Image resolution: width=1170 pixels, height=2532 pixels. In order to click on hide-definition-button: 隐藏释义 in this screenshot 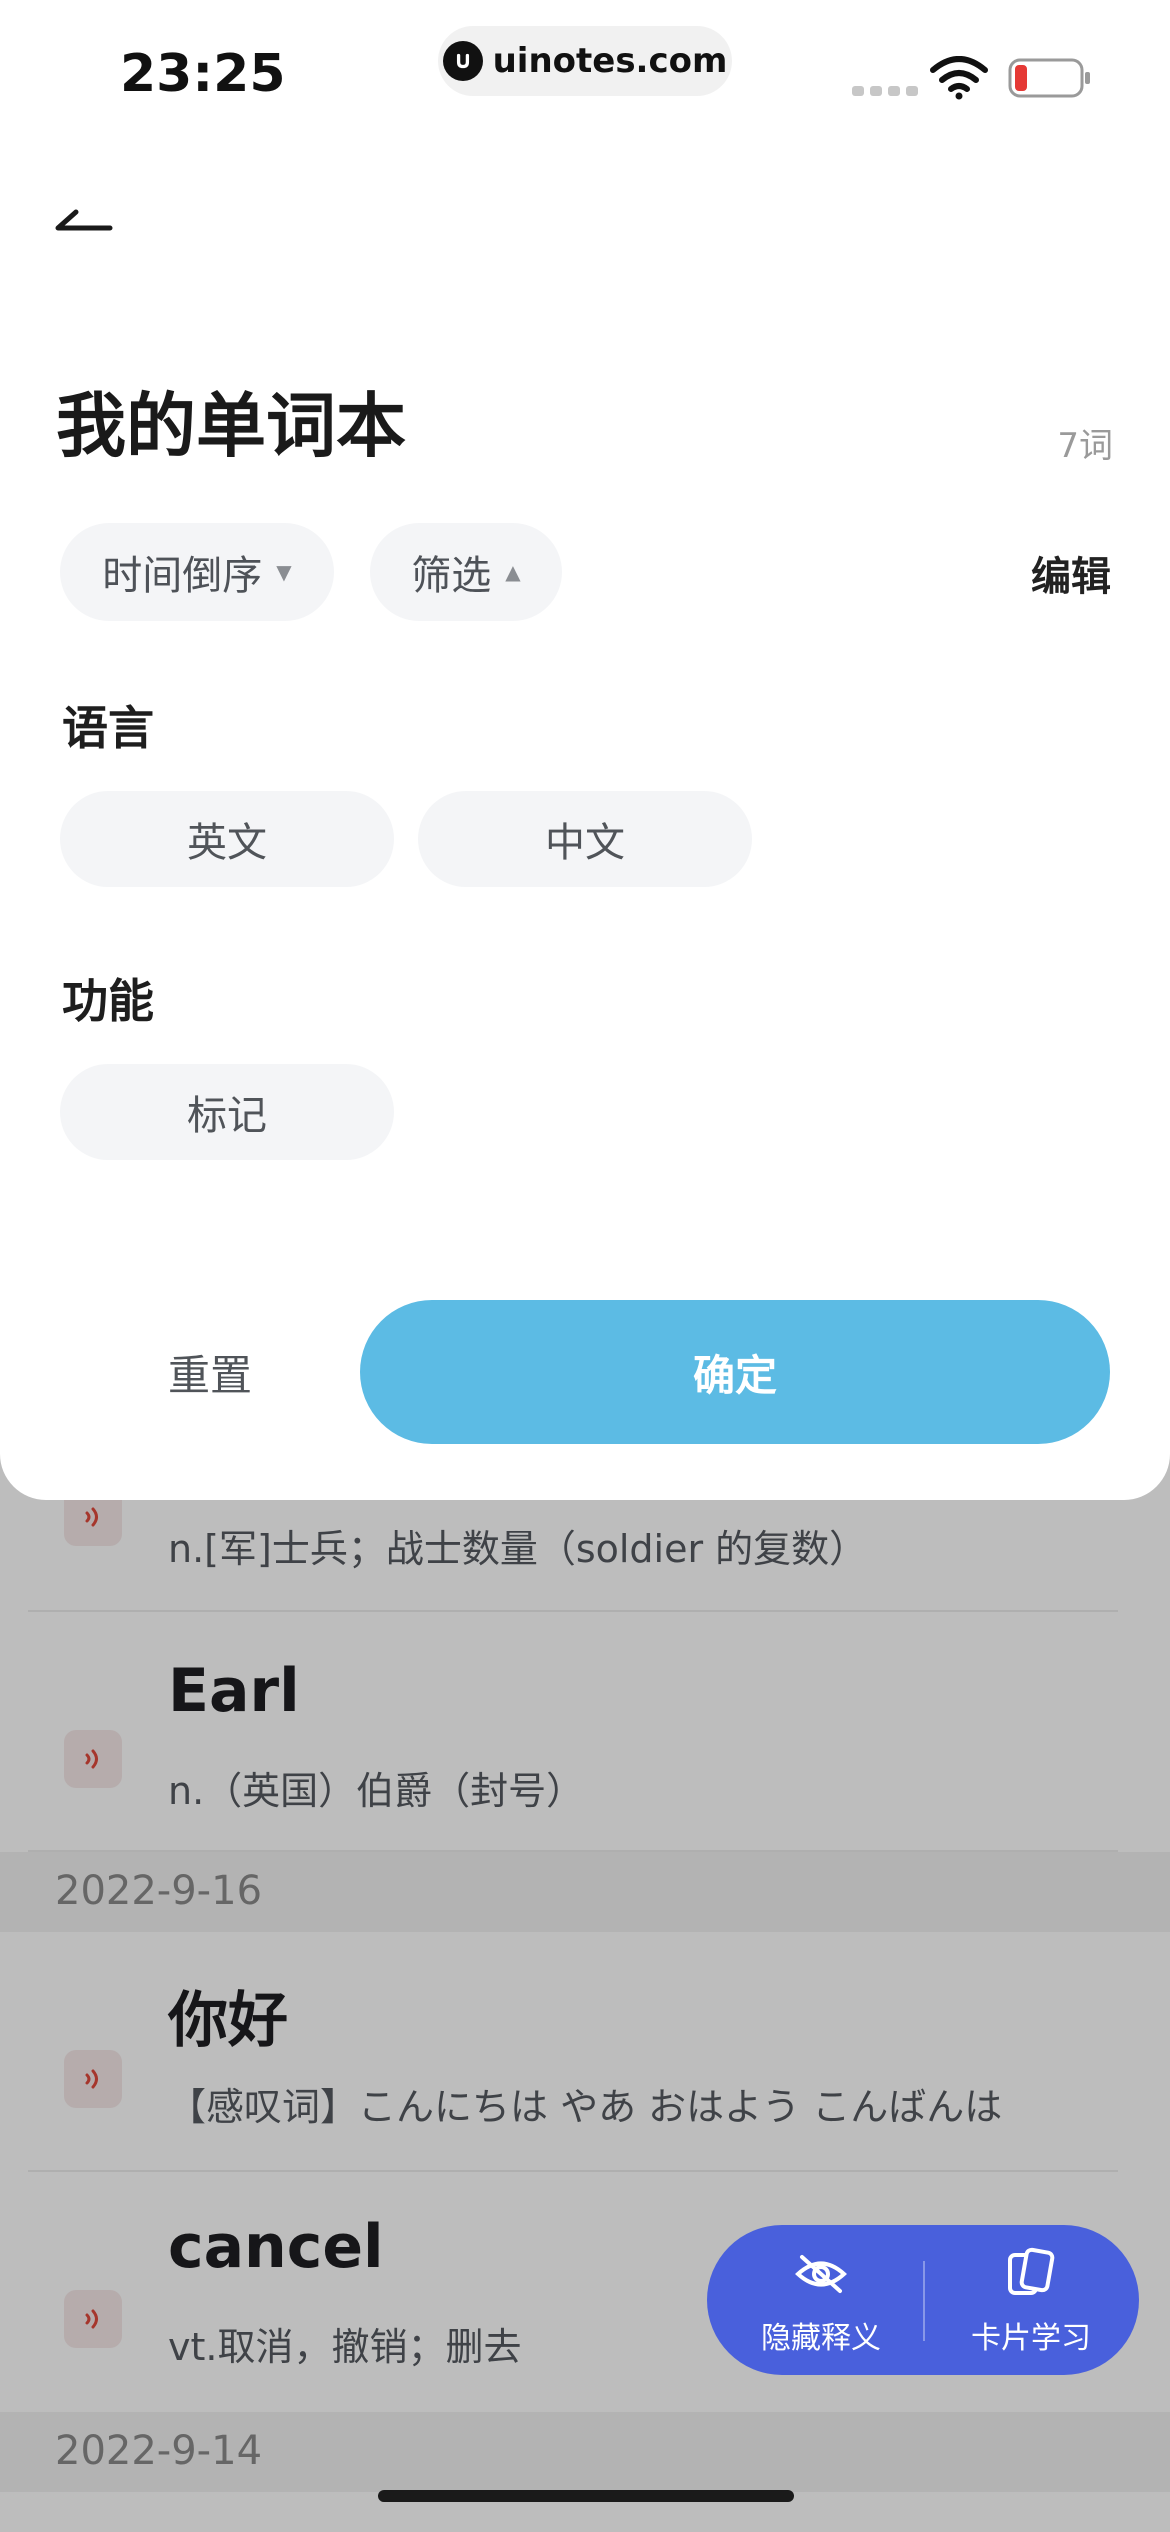, I will do `click(821, 2300)`.